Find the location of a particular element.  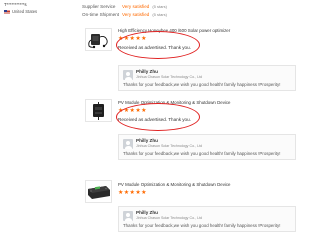

us-flag-icon is located at coordinates (7, 12).